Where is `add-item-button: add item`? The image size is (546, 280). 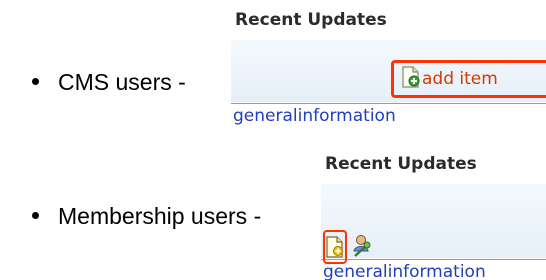
add-item-button: add item is located at coordinates (468, 79).